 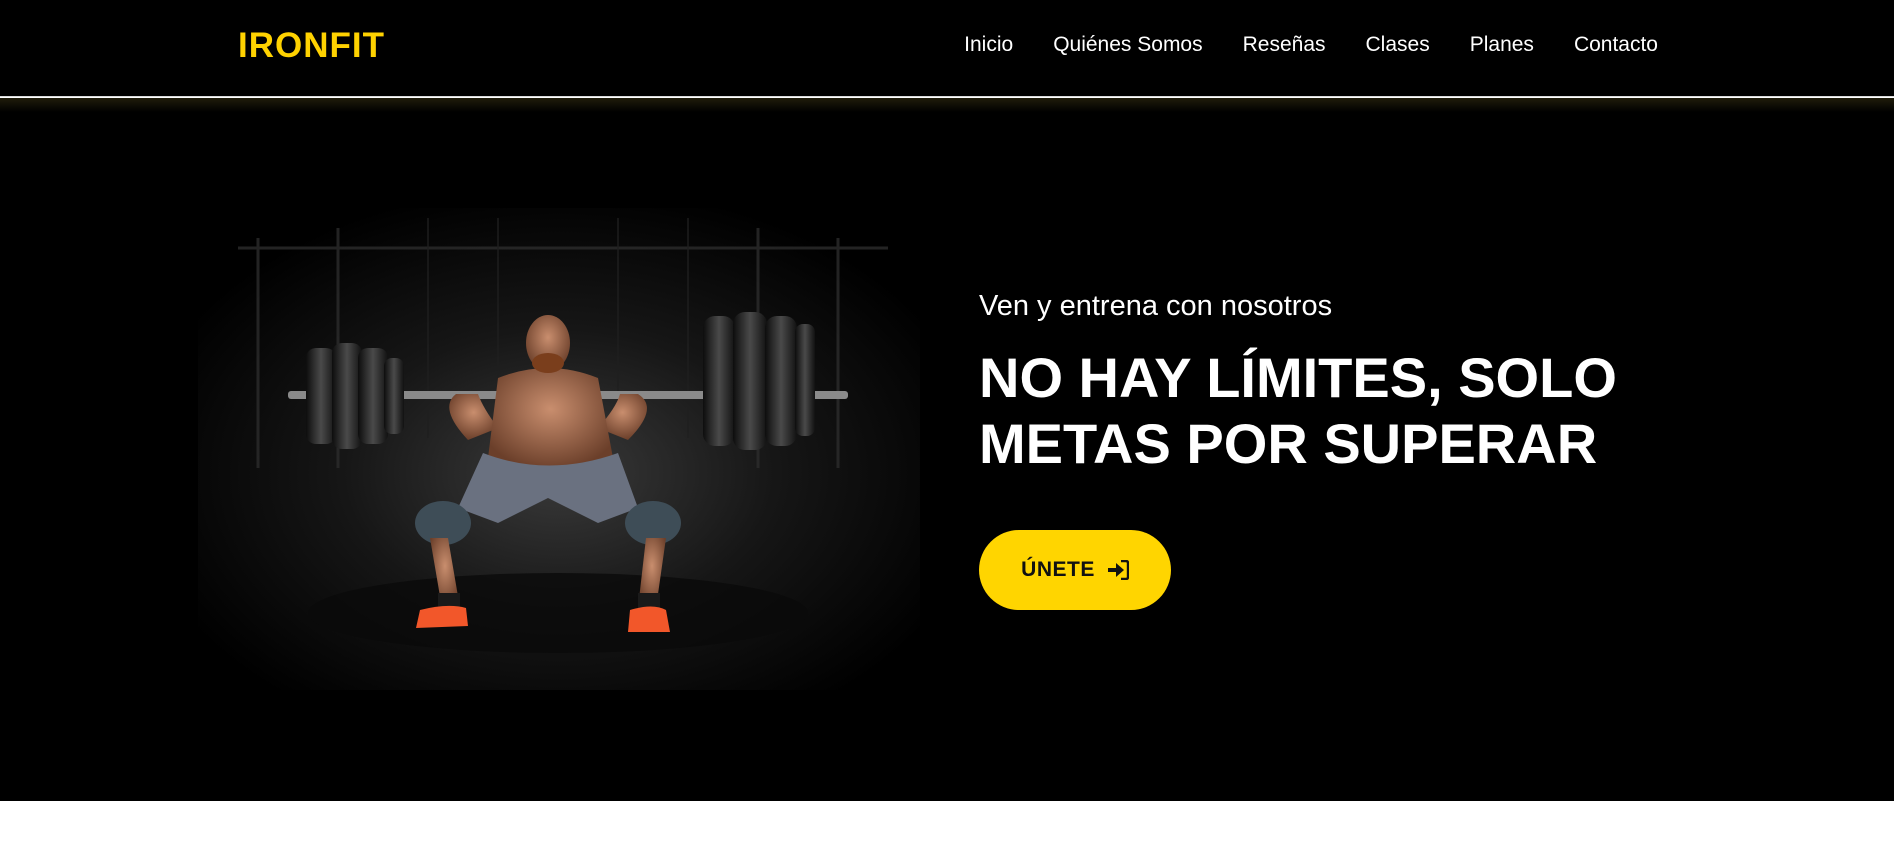 What do you see at coordinates (947, 105) in the screenshot?
I see `hero-top-glow` at bounding box center [947, 105].